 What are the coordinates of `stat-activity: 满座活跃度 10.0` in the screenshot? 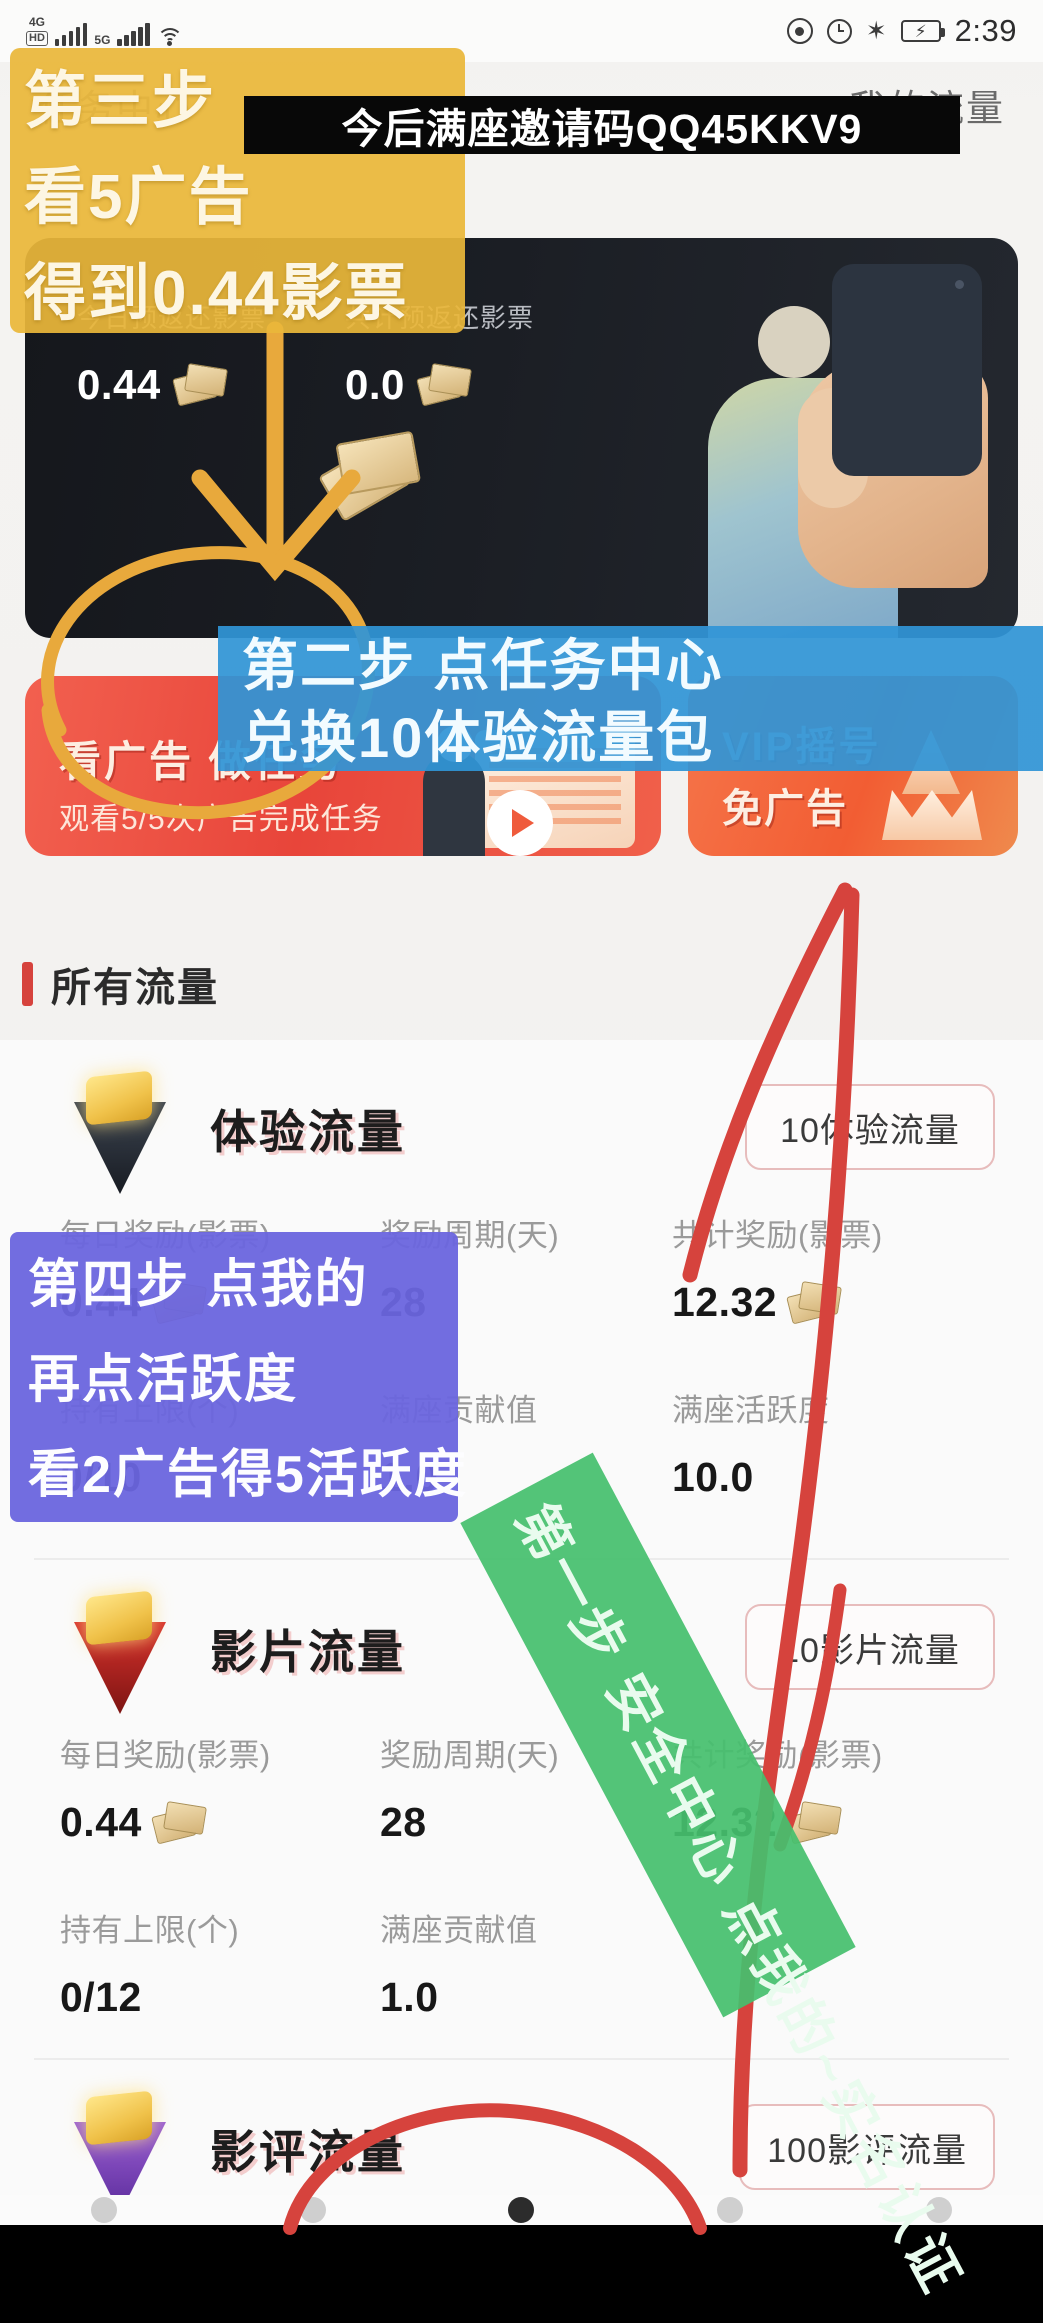 It's located at (751, 1443).